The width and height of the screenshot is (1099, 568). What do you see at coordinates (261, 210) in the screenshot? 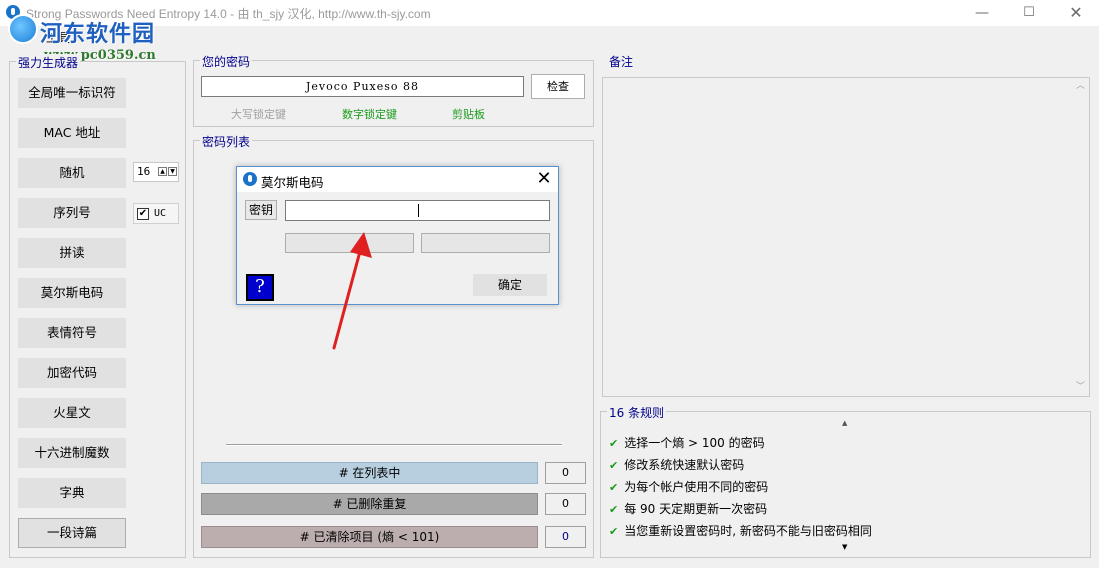
I see `key-label: 密钥` at bounding box center [261, 210].